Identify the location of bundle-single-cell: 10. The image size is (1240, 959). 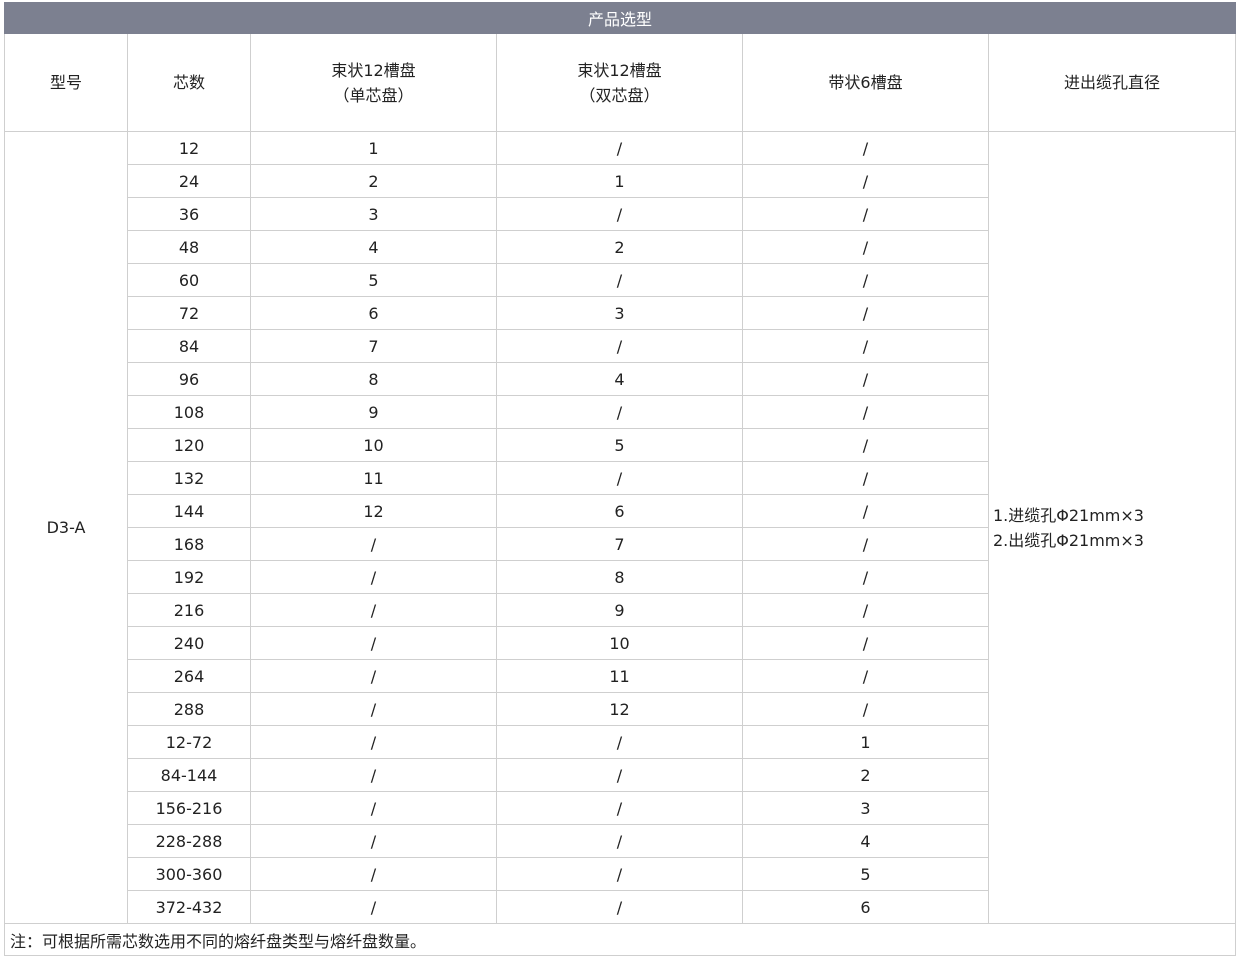
(373, 445).